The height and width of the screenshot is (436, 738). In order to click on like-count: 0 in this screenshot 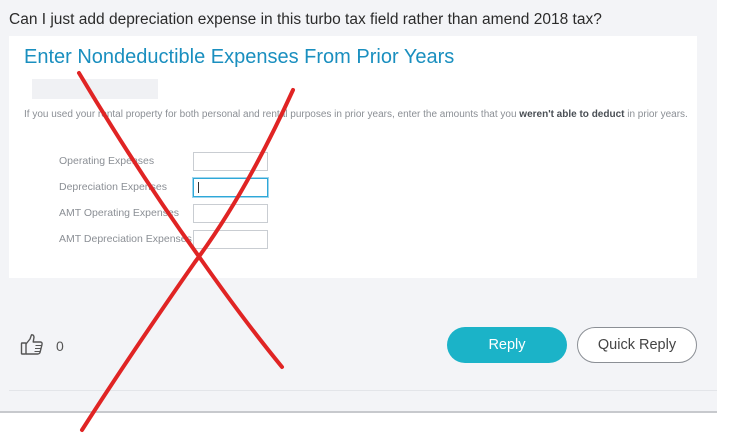, I will do `click(60, 346)`.